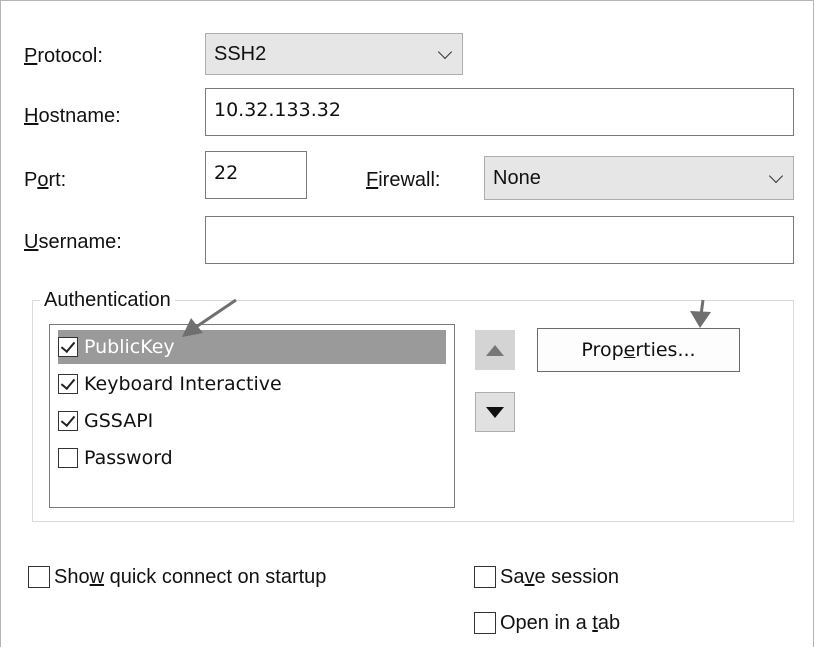  Describe the element at coordinates (485, 623) in the screenshot. I see `checkbox-open-in-tab` at that location.